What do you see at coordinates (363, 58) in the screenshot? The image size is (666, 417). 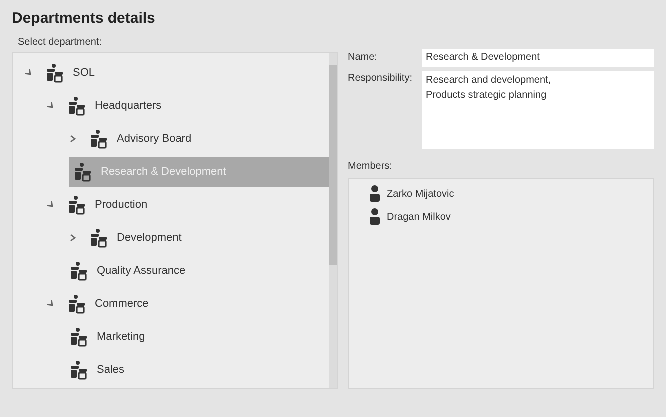 I see `field-label: Name:` at bounding box center [363, 58].